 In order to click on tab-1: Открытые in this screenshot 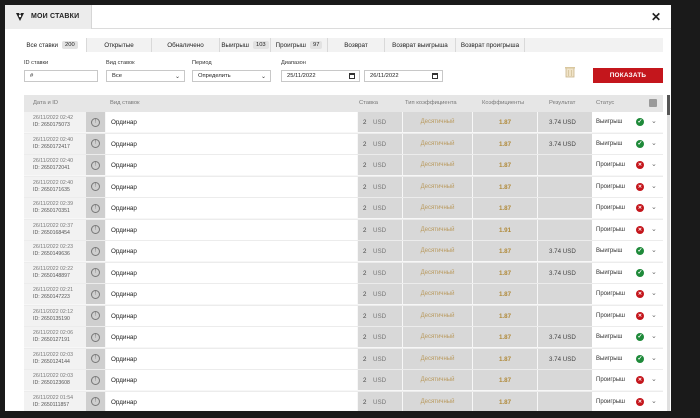, I will do `click(119, 45)`.